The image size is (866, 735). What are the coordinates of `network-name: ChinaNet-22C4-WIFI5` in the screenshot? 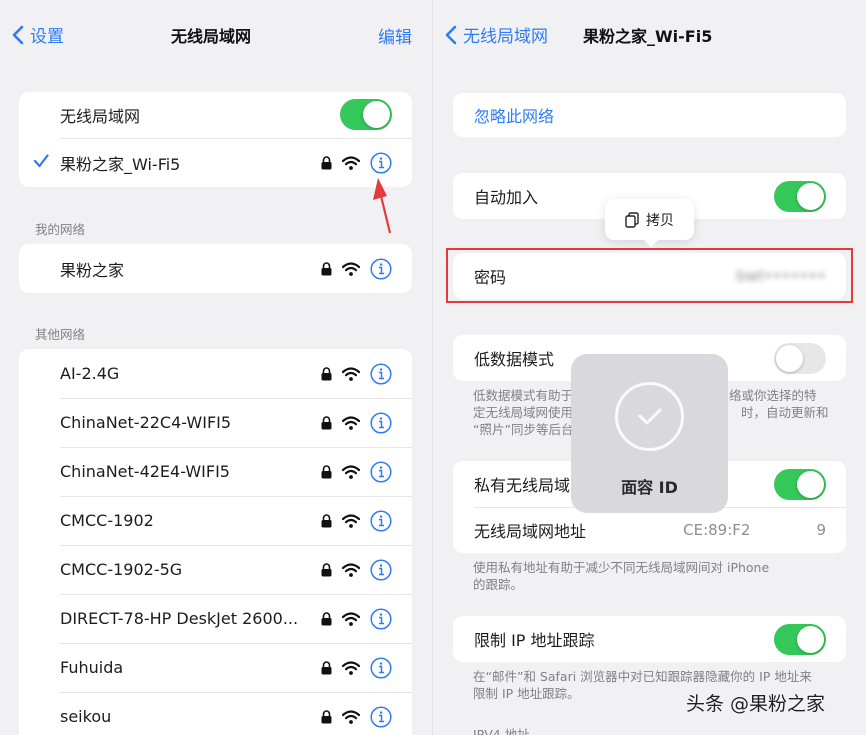 It's located at (146, 422).